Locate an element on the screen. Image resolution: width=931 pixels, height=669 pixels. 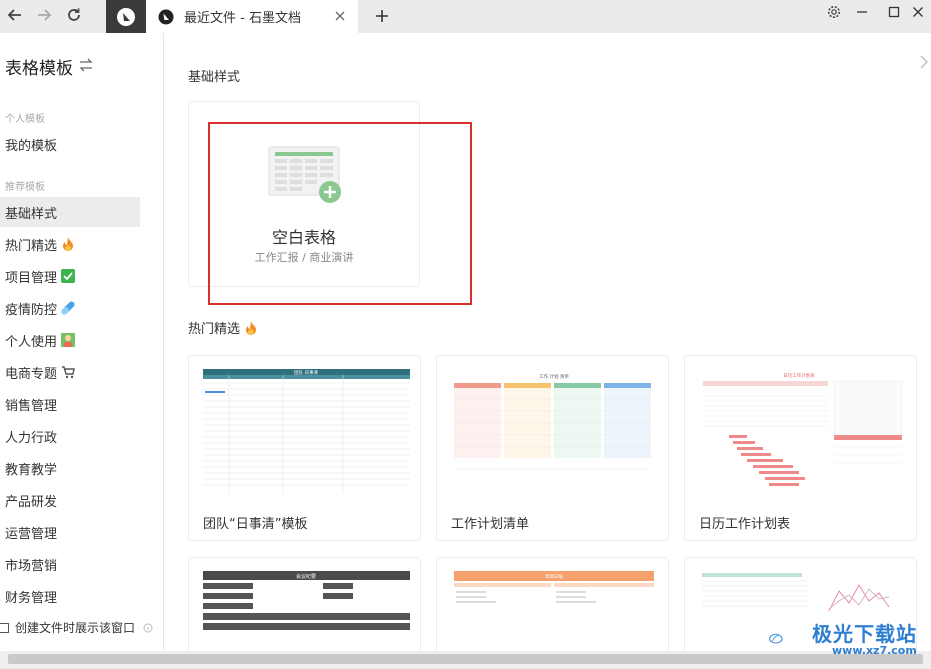
section-title-basic: 基础样式 is located at coordinates (214, 77).